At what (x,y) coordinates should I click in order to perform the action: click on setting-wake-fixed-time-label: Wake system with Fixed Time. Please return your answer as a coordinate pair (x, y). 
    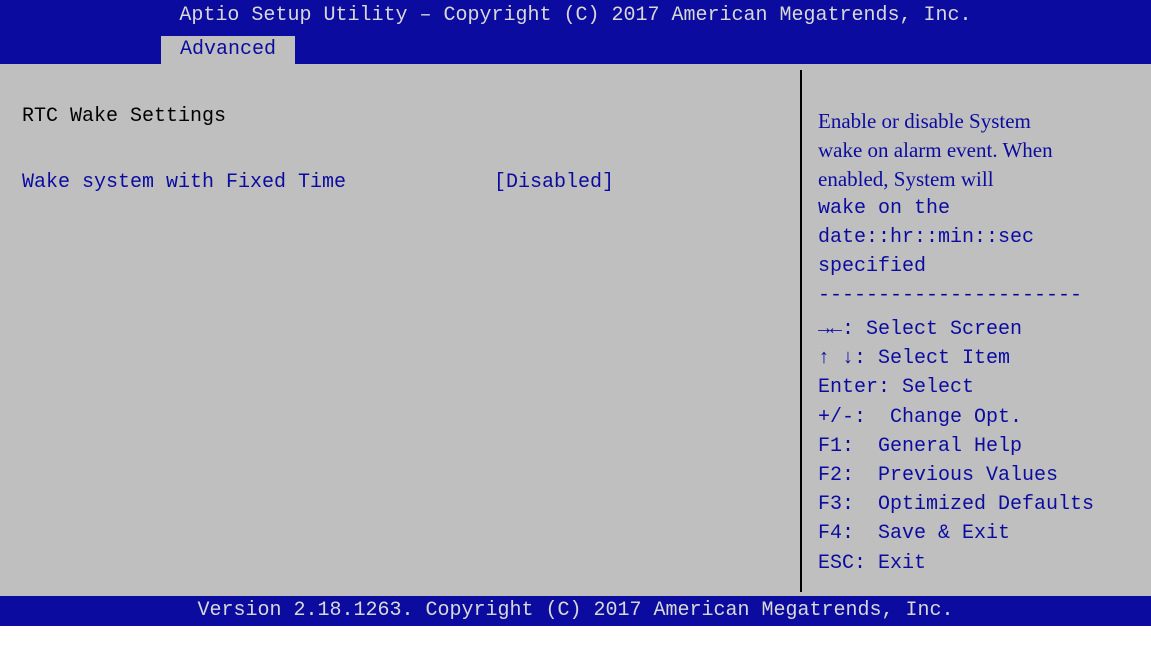
    Looking at the image, I should click on (184, 183).